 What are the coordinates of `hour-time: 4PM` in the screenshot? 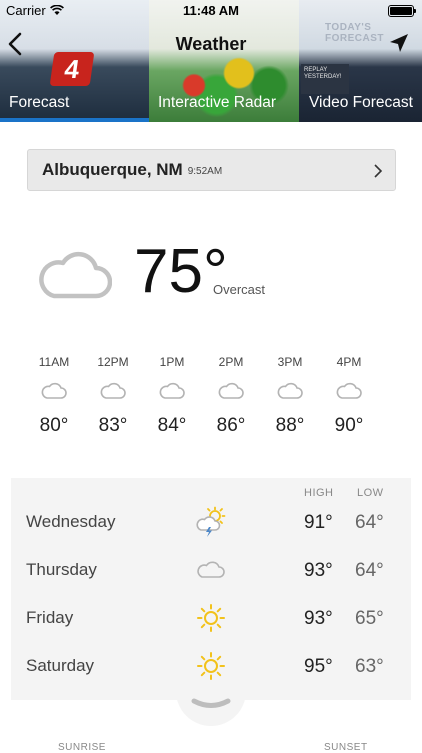 It's located at (349, 362).